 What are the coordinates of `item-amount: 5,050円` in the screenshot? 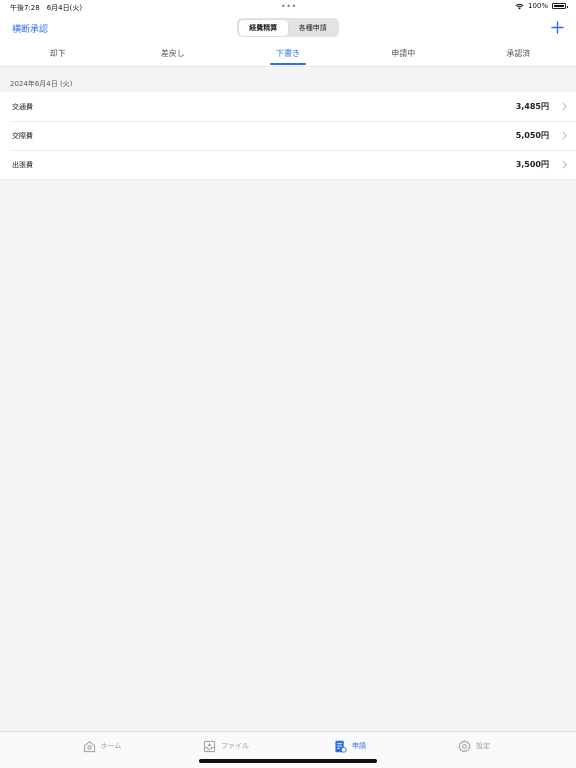 It's located at (532, 135).